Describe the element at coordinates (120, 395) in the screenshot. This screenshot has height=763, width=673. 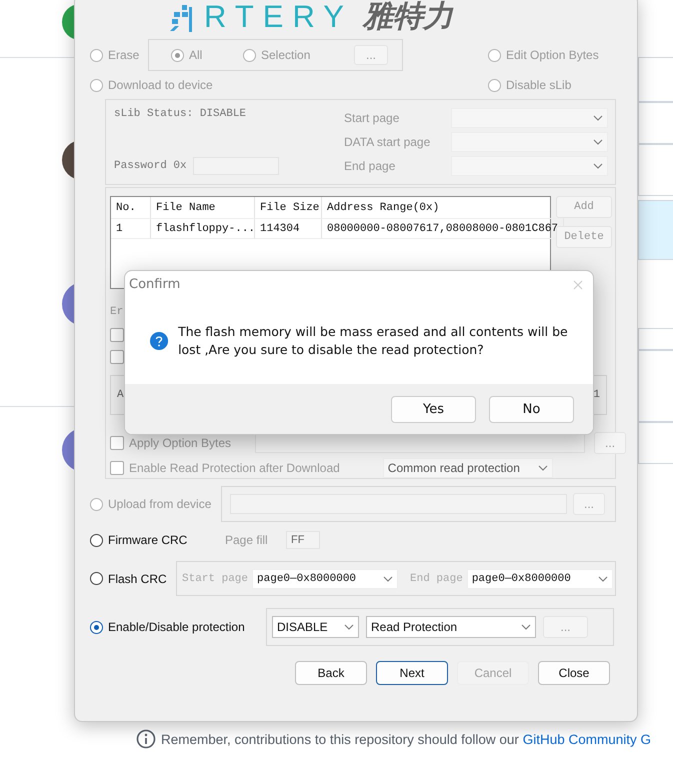
I see `address-label: A` at that location.